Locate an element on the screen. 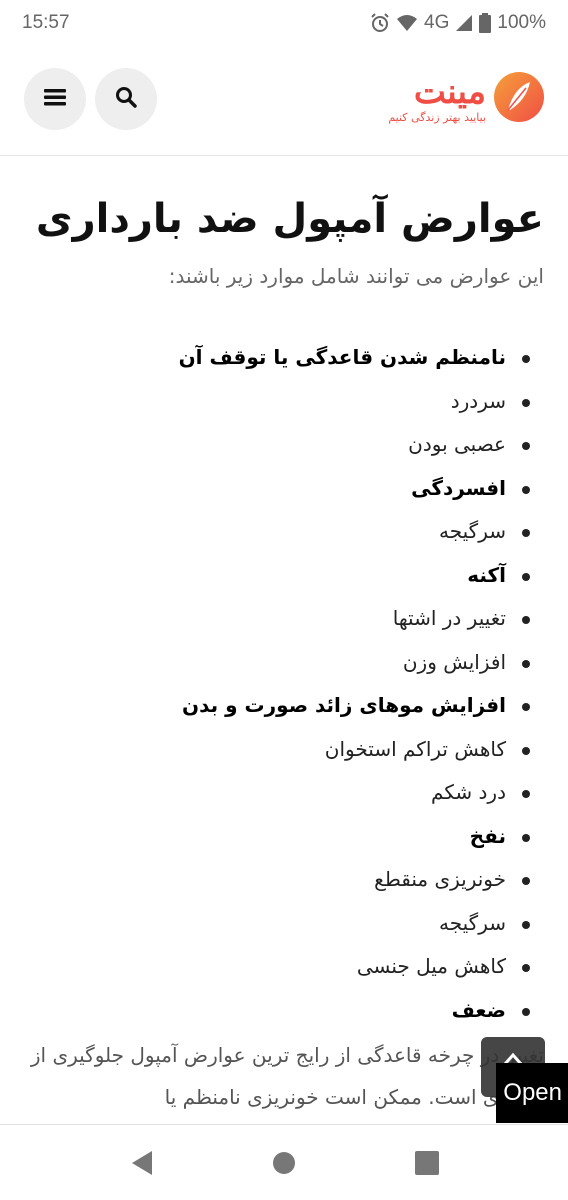 The height and width of the screenshot is (1200, 568). search-icon is located at coordinates (126, 99).